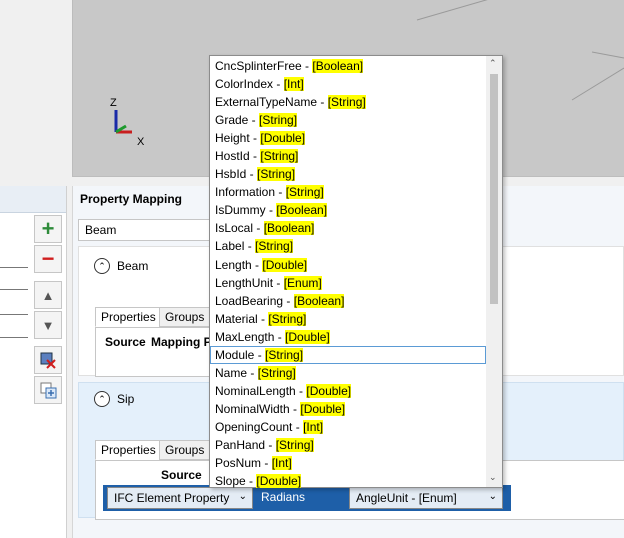 Image resolution: width=624 pixels, height=538 pixels. I want to click on source-value-cell: Radians, so click(301, 498).